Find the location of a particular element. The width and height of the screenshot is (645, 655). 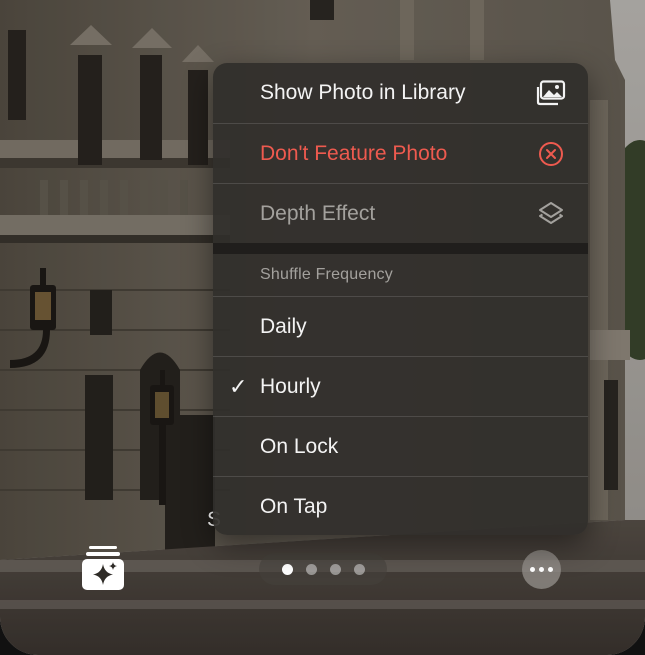

option-on-lock: On Lock is located at coordinates (400, 446).